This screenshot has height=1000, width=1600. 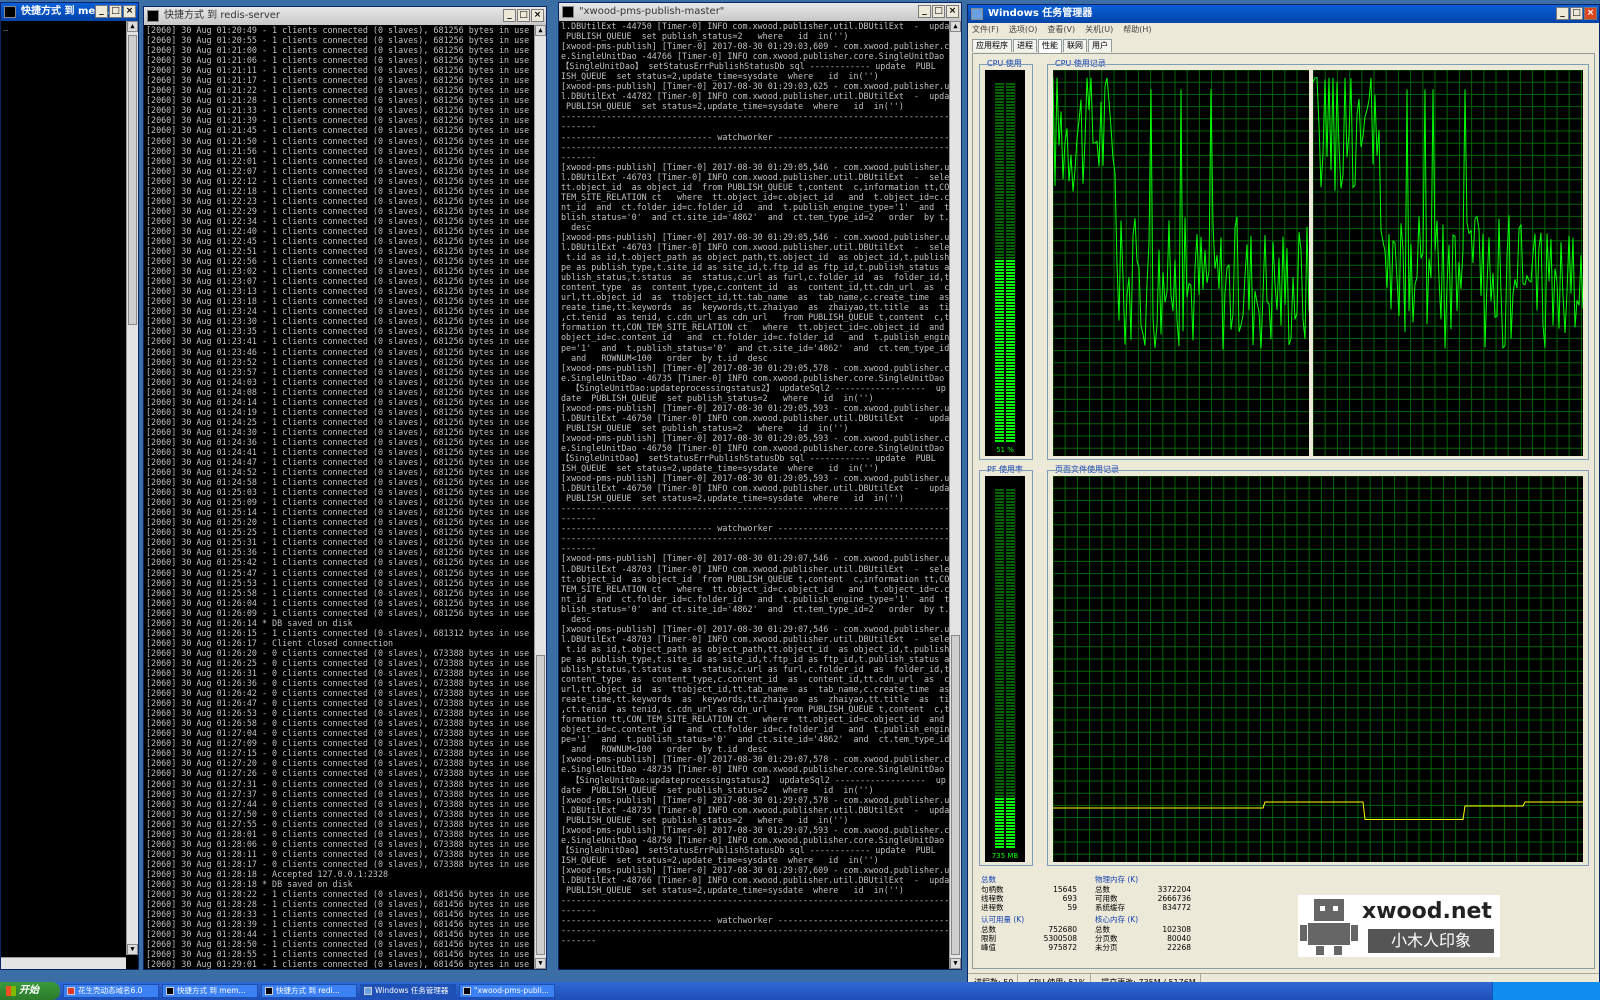 I want to click on title-bar: Windows 任务管理器 _ □ ×, so click(x=1283, y=14).